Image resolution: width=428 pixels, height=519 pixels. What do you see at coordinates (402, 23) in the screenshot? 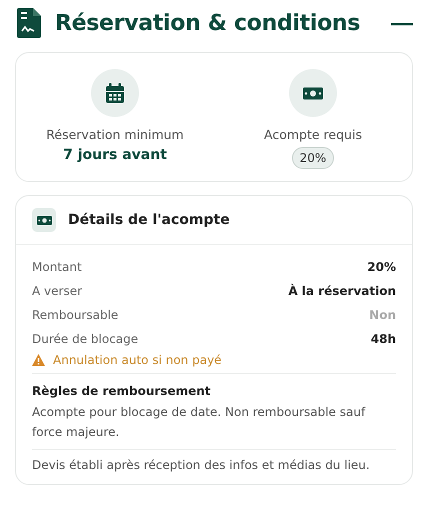
I see `collapse-button: —` at bounding box center [402, 23].